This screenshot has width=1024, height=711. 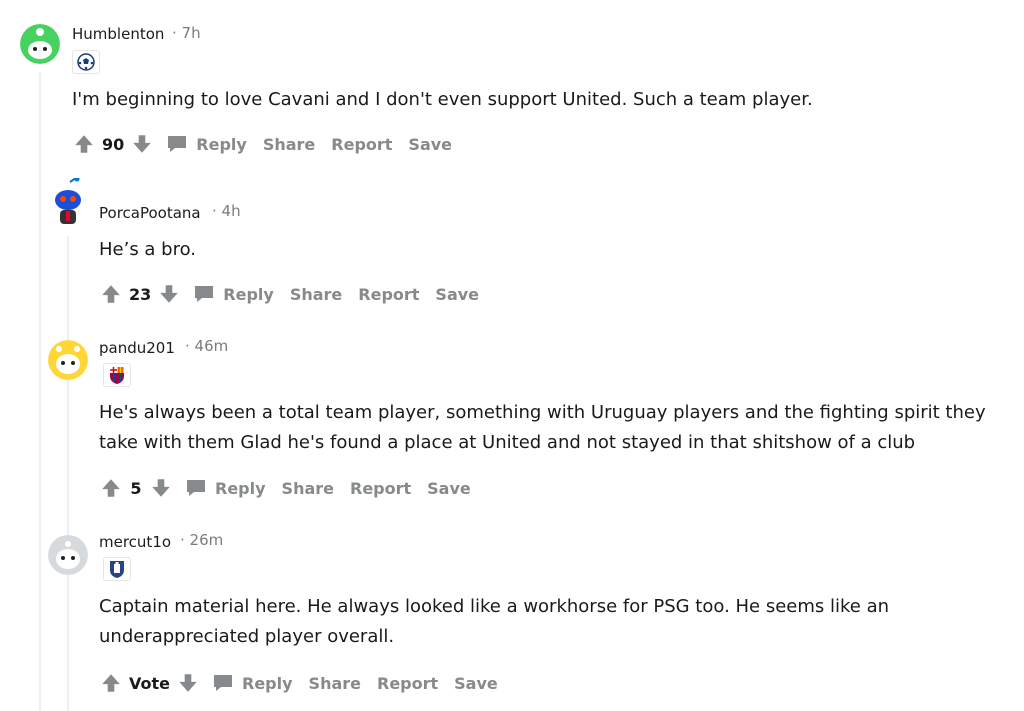 What do you see at coordinates (298, 683) in the screenshot?
I see `comment-actions: Vote Reply Share Report Save` at bounding box center [298, 683].